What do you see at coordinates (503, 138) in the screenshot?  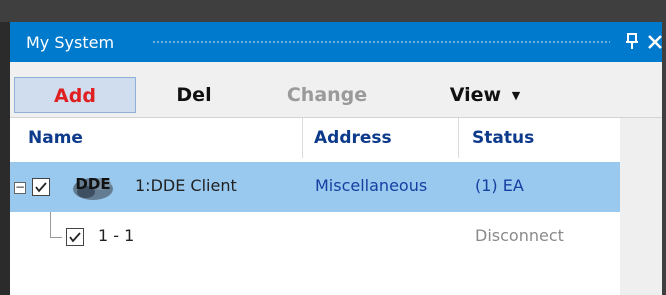 I see `column-header-status: Status` at bounding box center [503, 138].